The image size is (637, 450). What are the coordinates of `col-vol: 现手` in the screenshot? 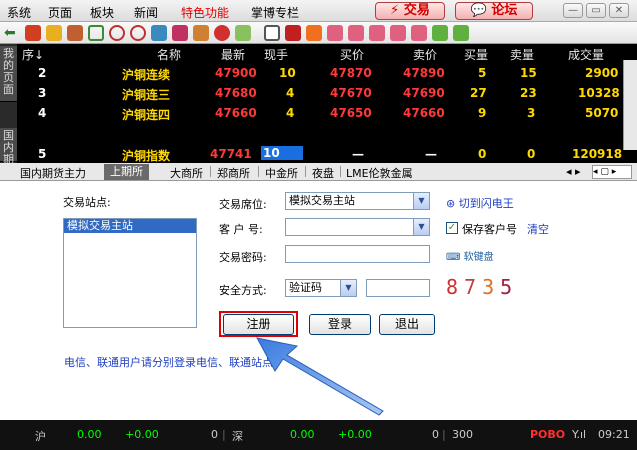 It's located at (276, 54).